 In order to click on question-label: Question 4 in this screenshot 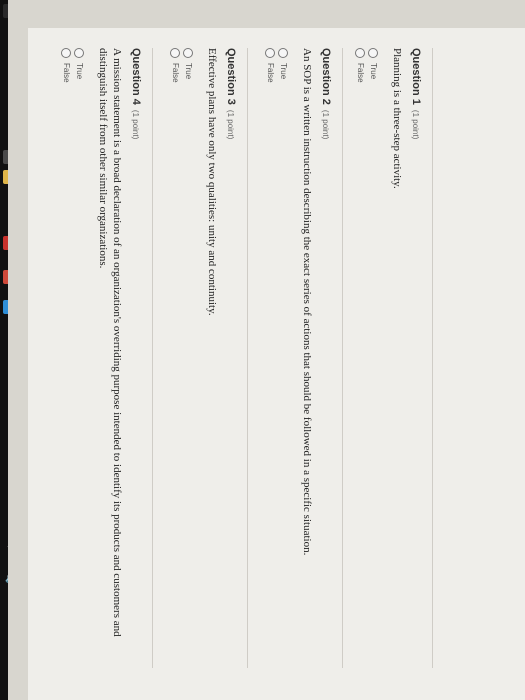, I will do `click(136, 76)`.